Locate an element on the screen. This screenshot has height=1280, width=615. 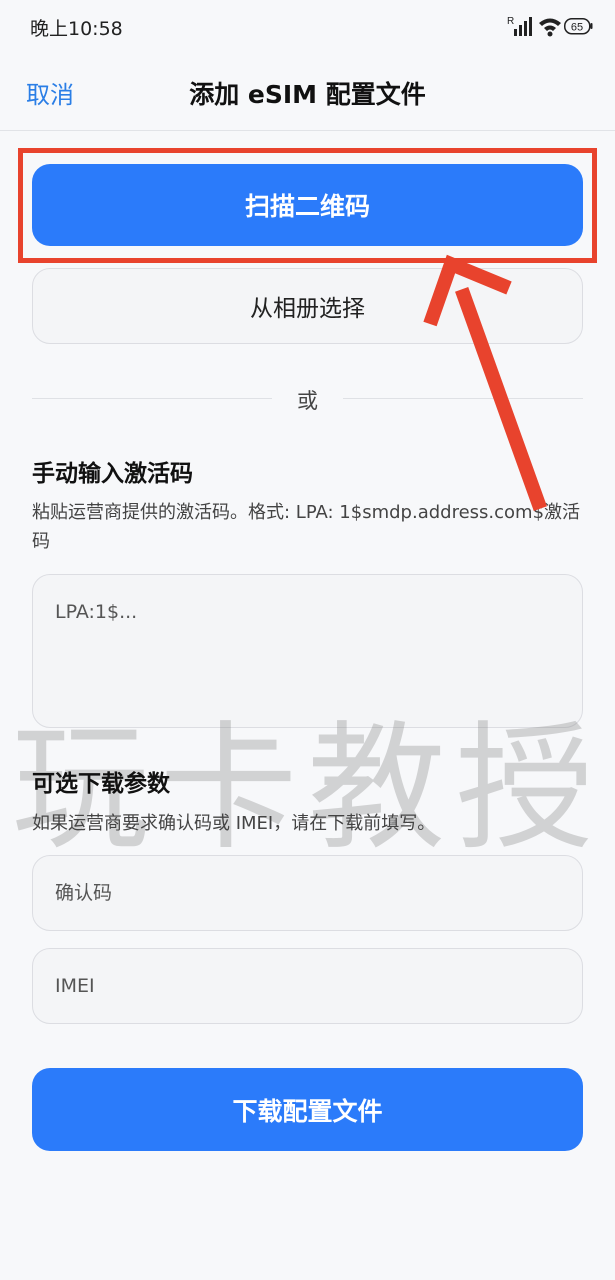
cellular-signal-icon: R is located at coordinates (519, 26).